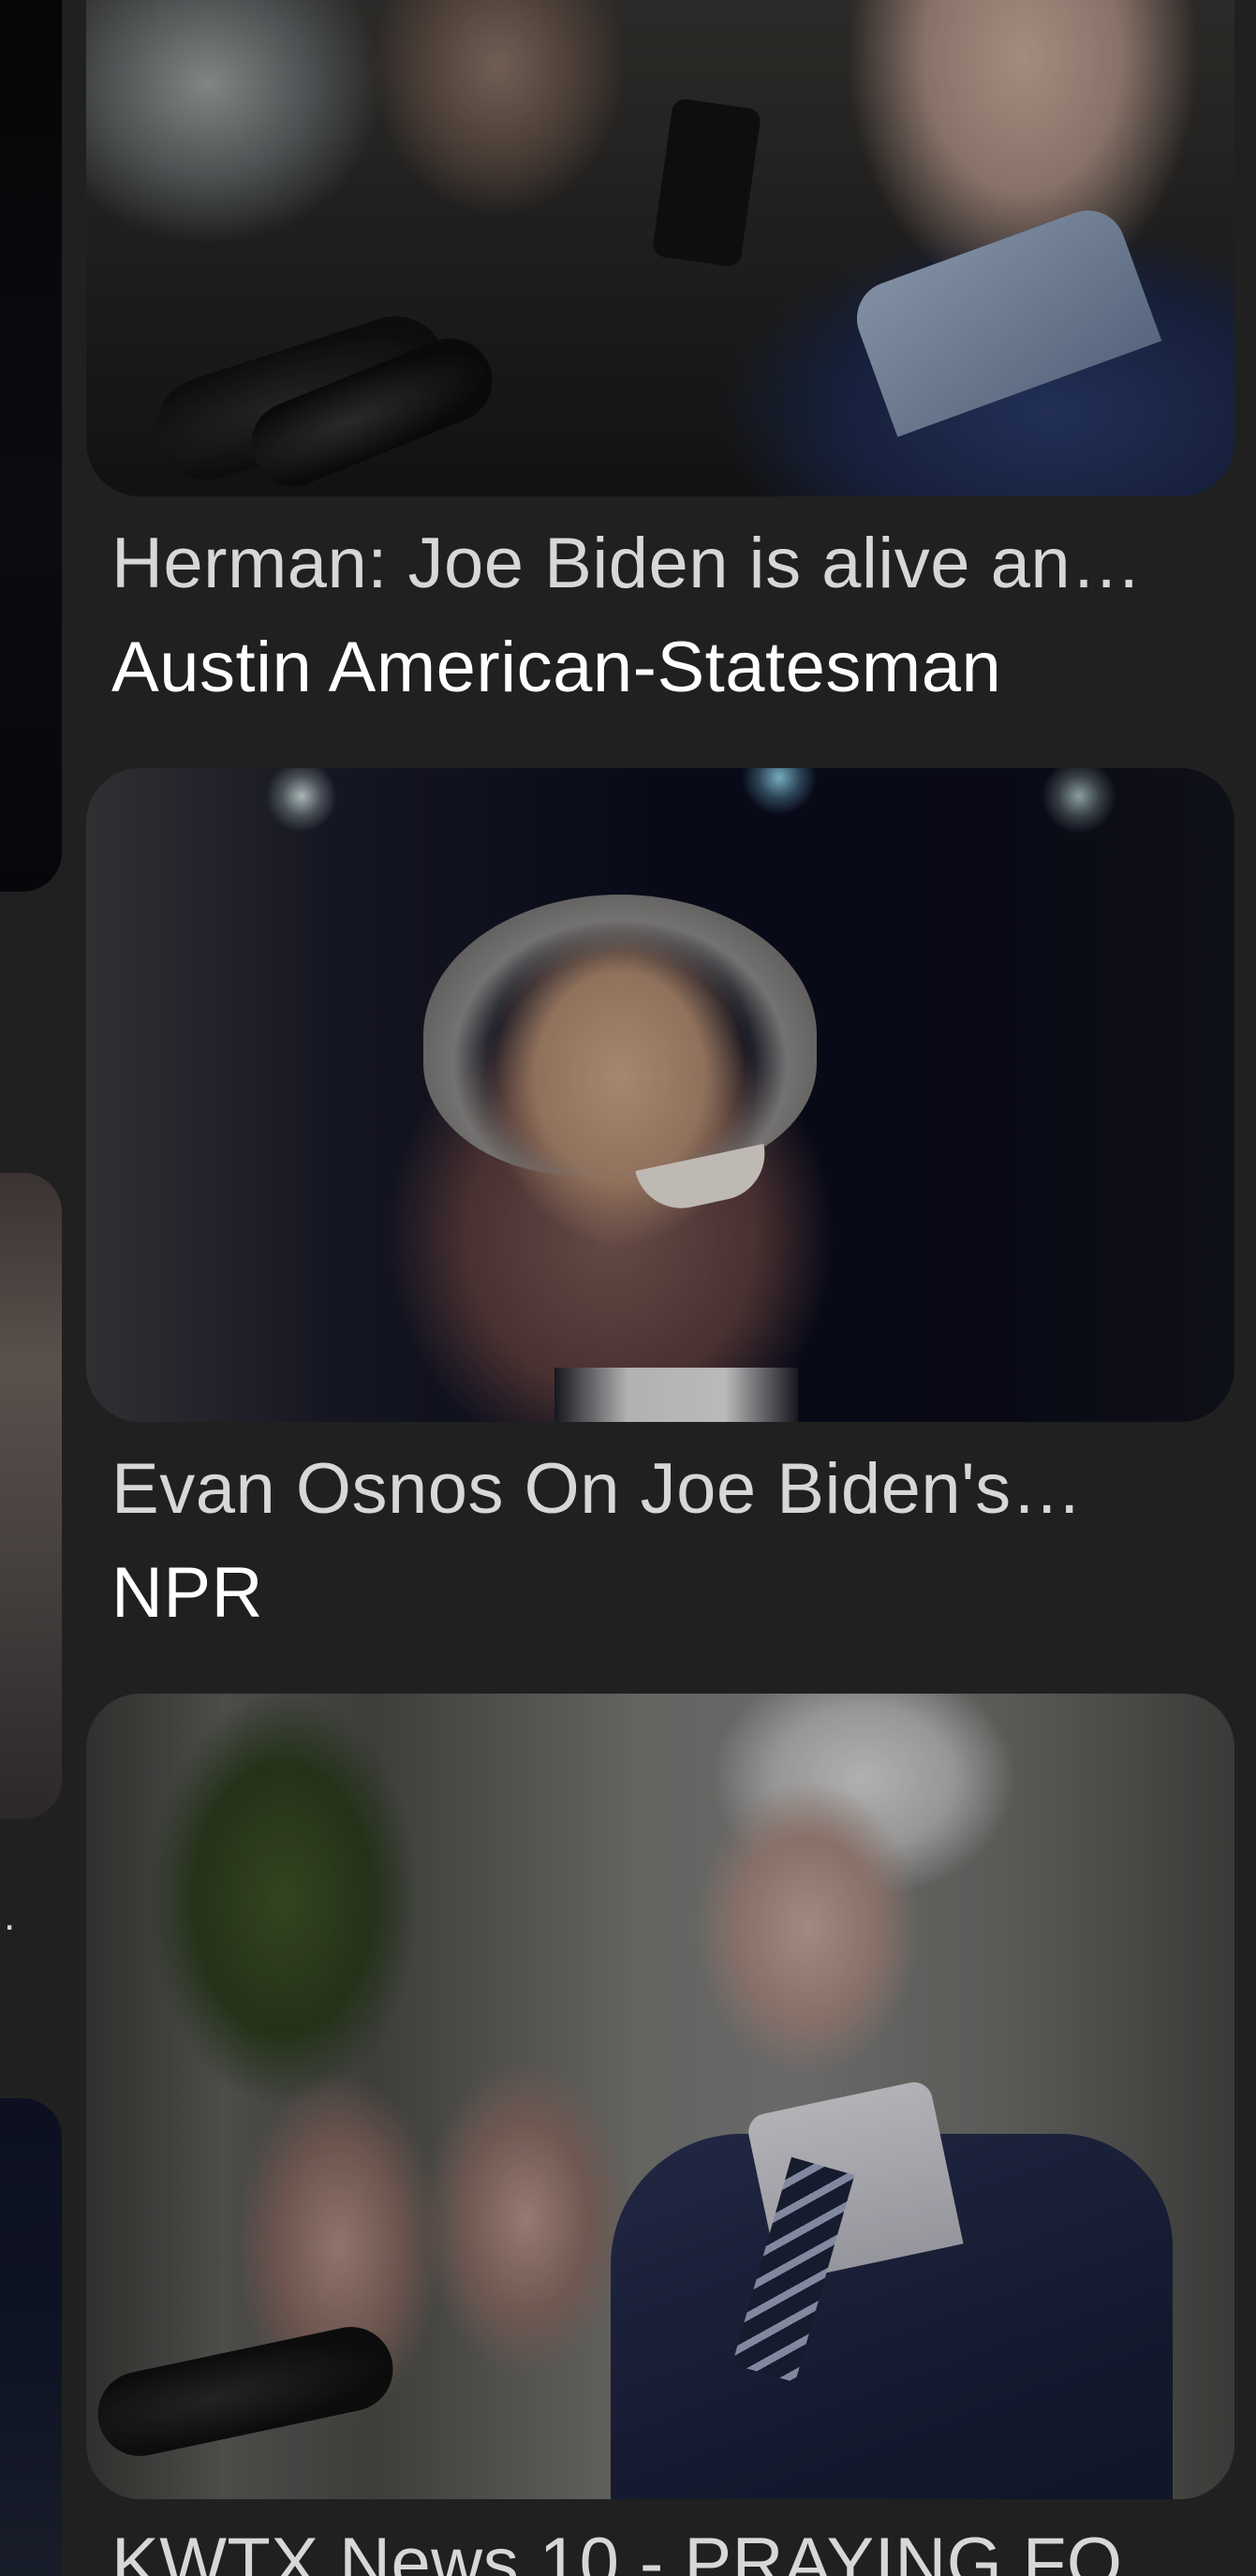 The image size is (1256, 2576). What do you see at coordinates (668, 668) in the screenshot?
I see `result-source: Austin American-Statesman` at bounding box center [668, 668].